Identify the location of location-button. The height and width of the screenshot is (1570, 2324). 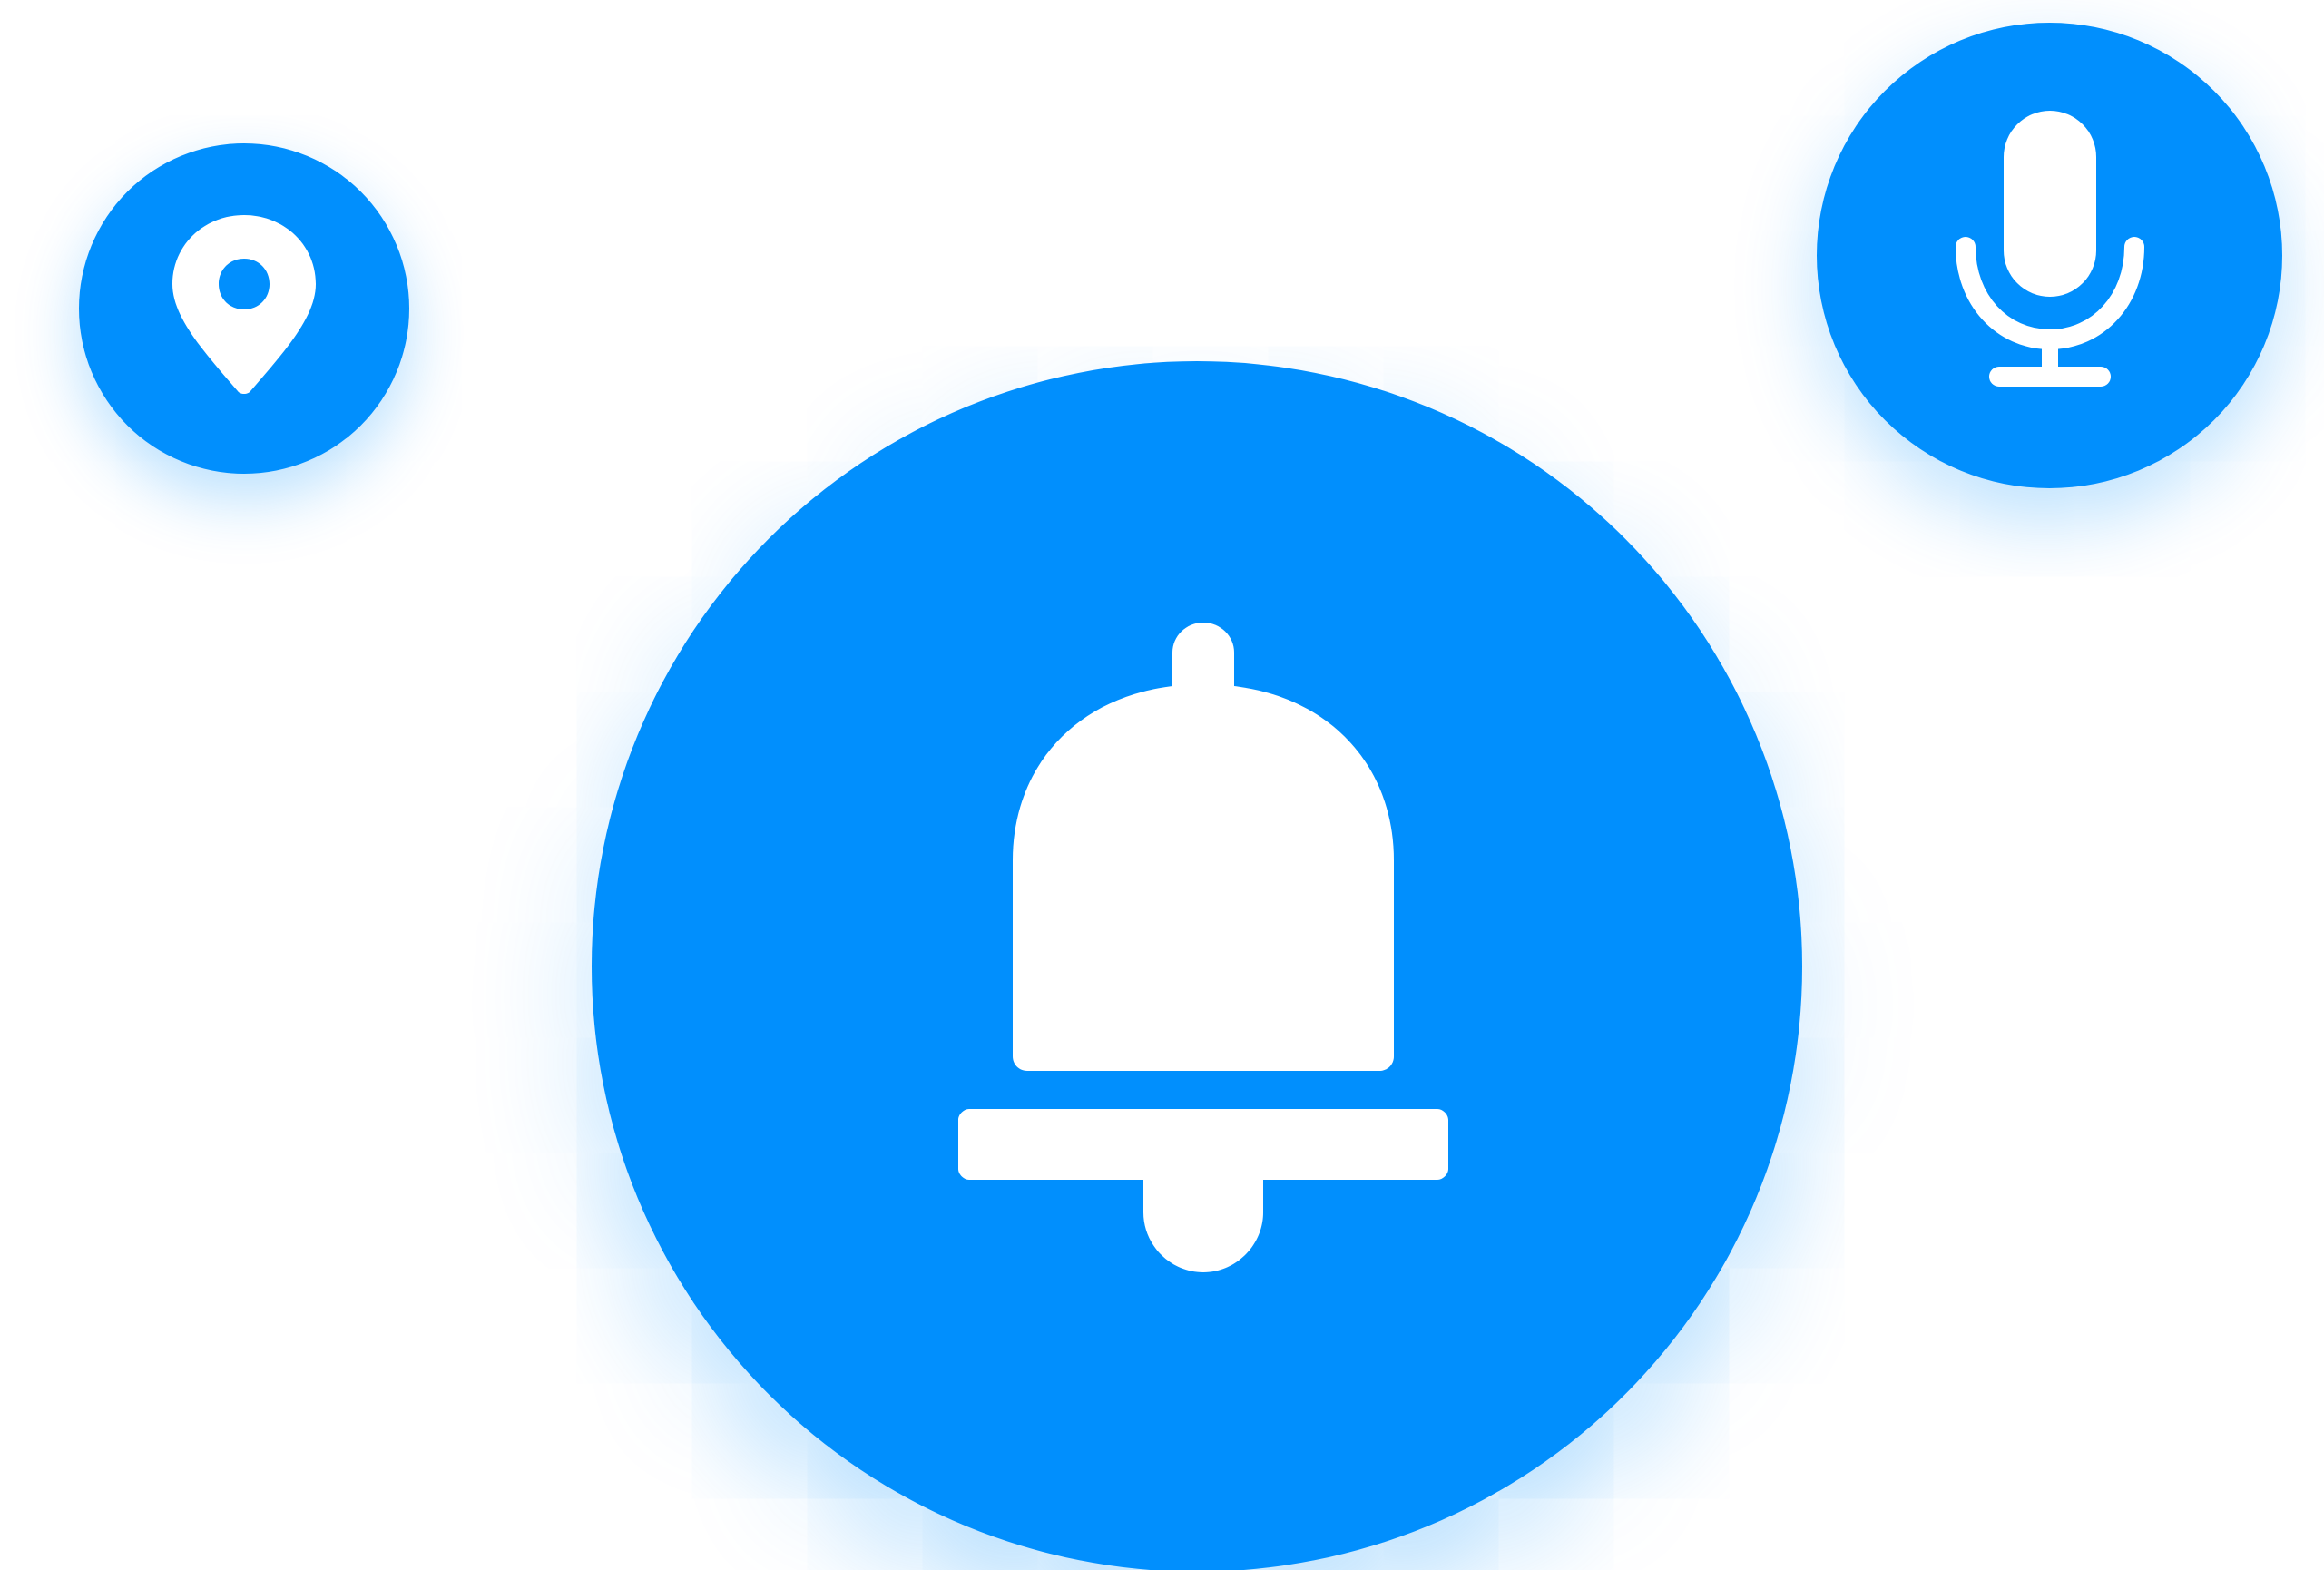
(244, 308).